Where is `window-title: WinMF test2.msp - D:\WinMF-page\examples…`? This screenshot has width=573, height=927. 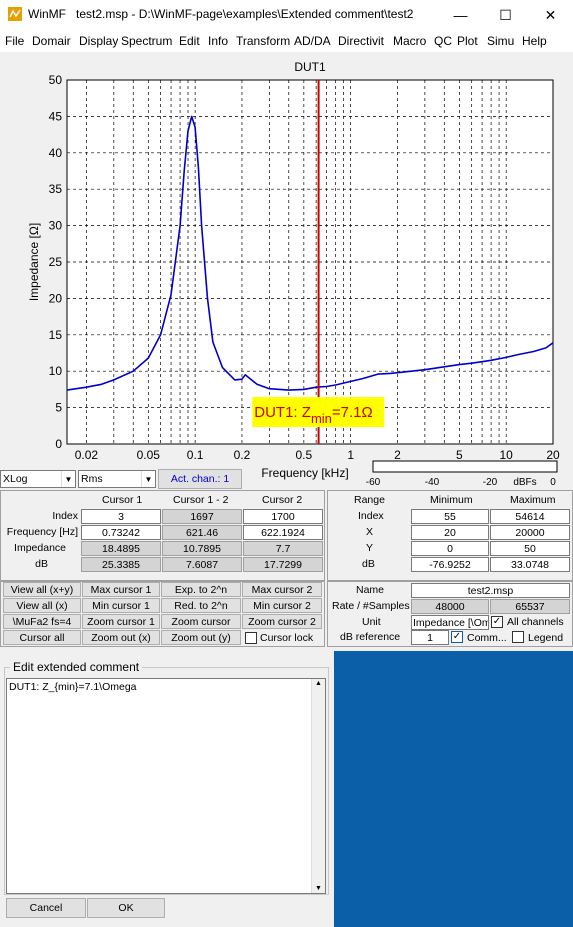
window-title: WinMF test2.msp - D:\WinMF-page\examples… is located at coordinates (221, 14).